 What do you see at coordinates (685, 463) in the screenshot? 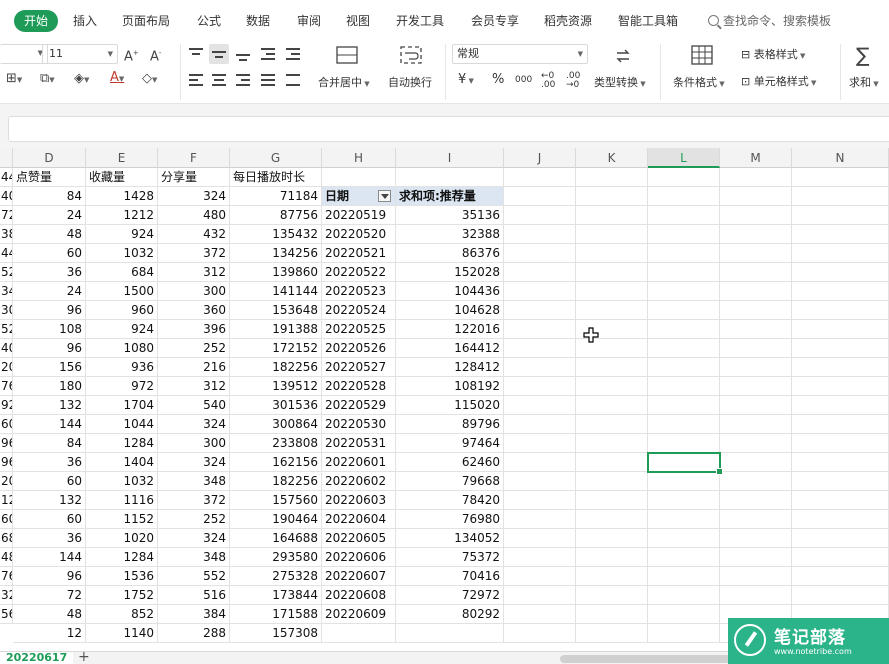
I see `selected-cell` at bounding box center [685, 463].